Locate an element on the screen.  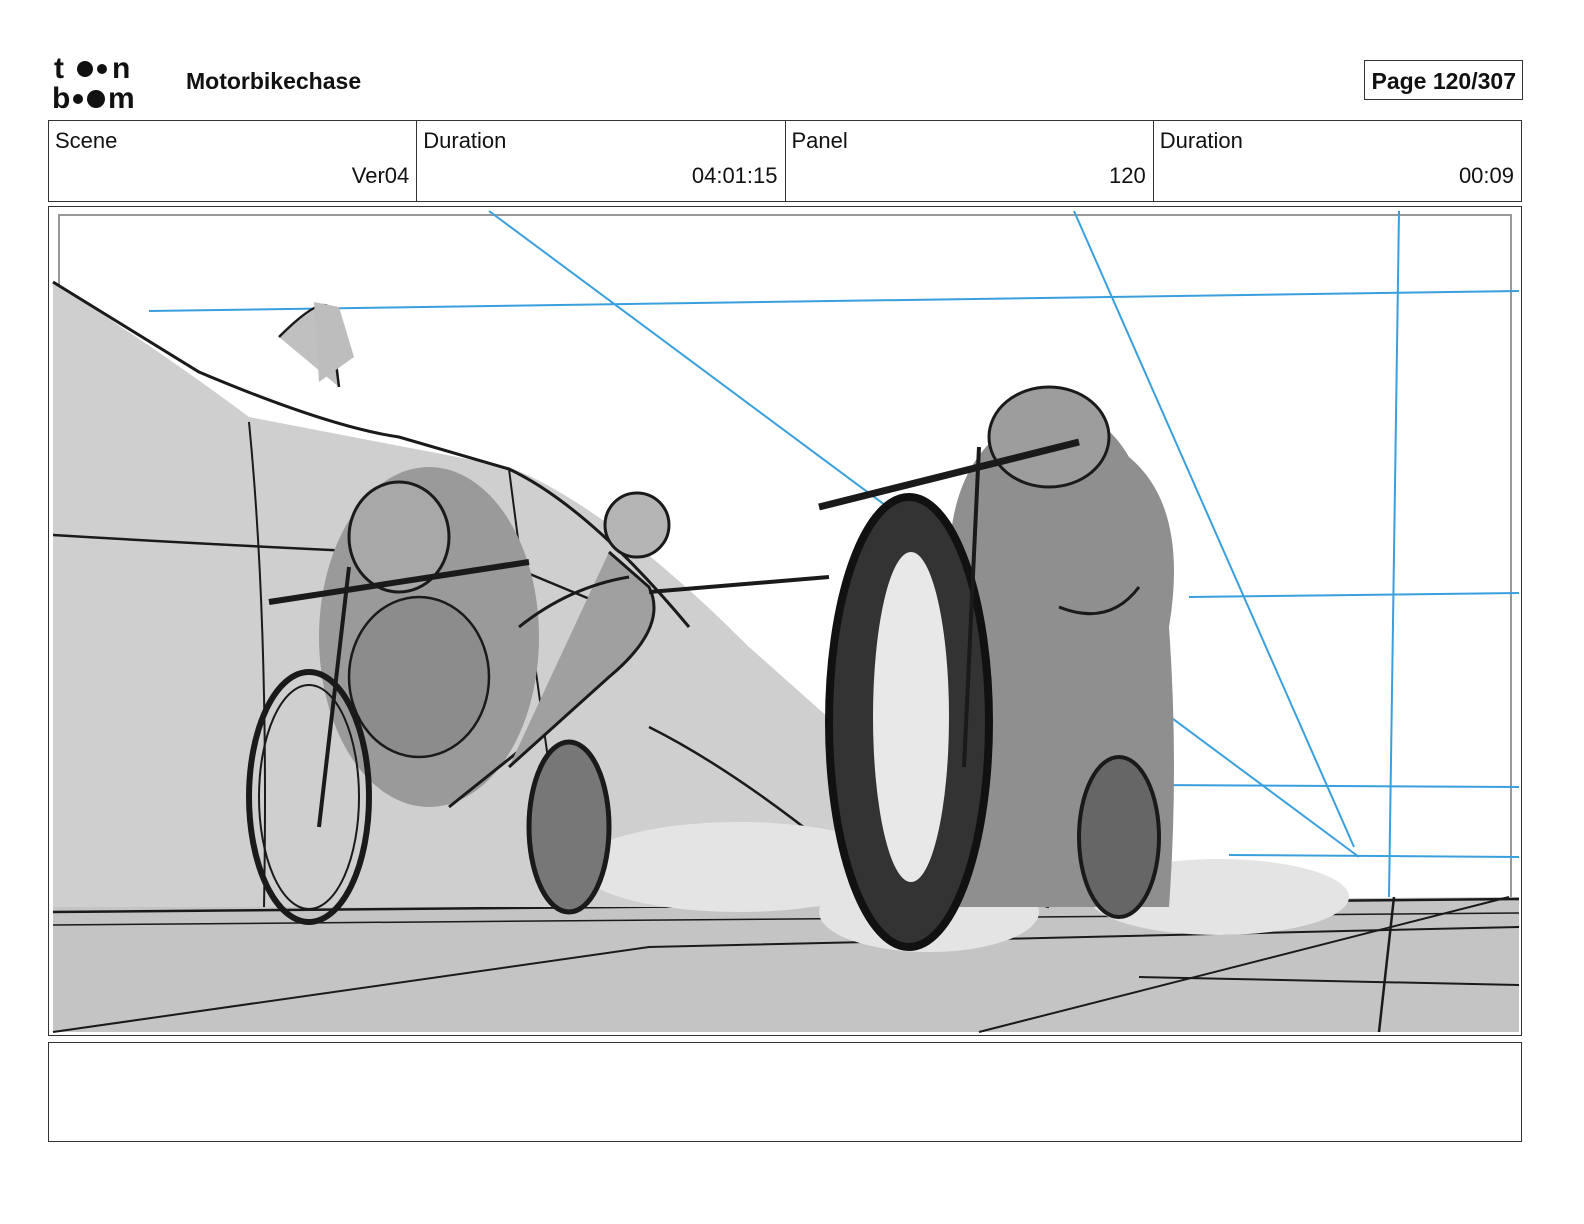
project-title: Motorbikechase is located at coordinates (274, 81).